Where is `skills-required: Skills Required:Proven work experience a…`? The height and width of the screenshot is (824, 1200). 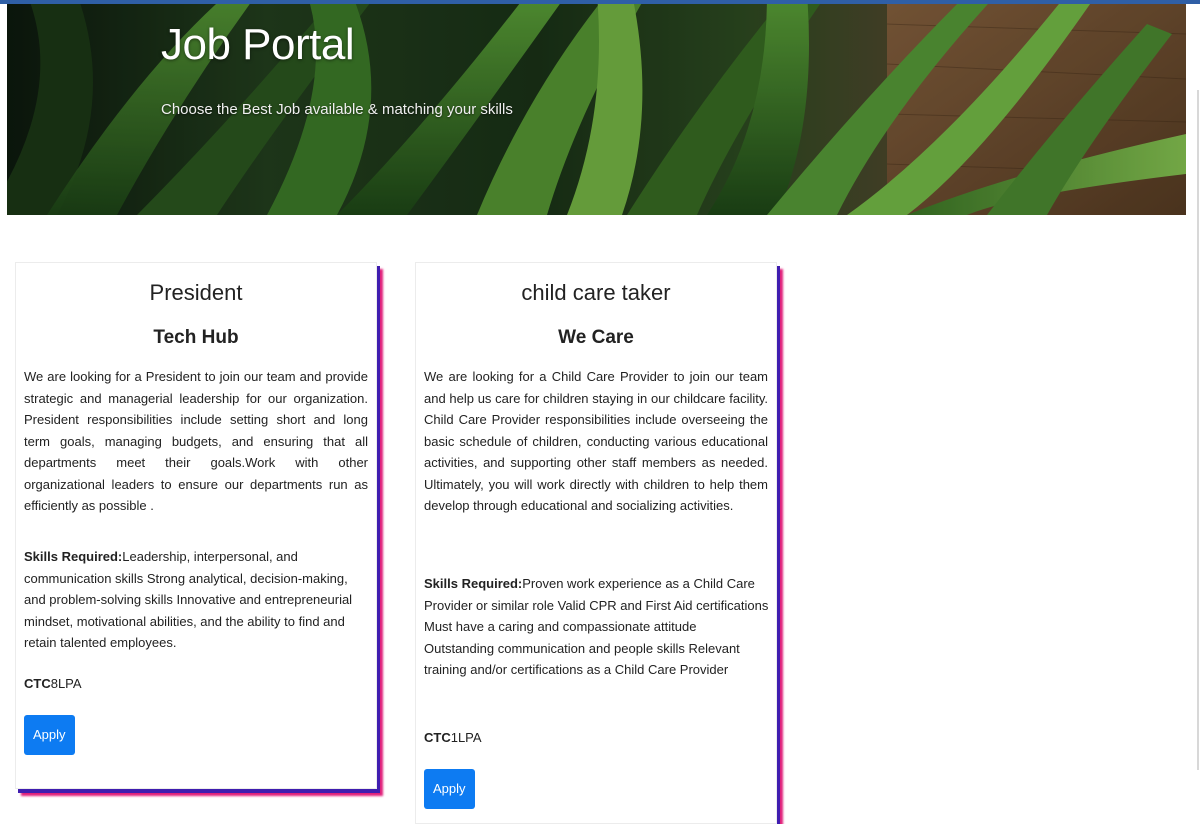
skills-required: Skills Required:Proven work experience a… is located at coordinates (597, 627).